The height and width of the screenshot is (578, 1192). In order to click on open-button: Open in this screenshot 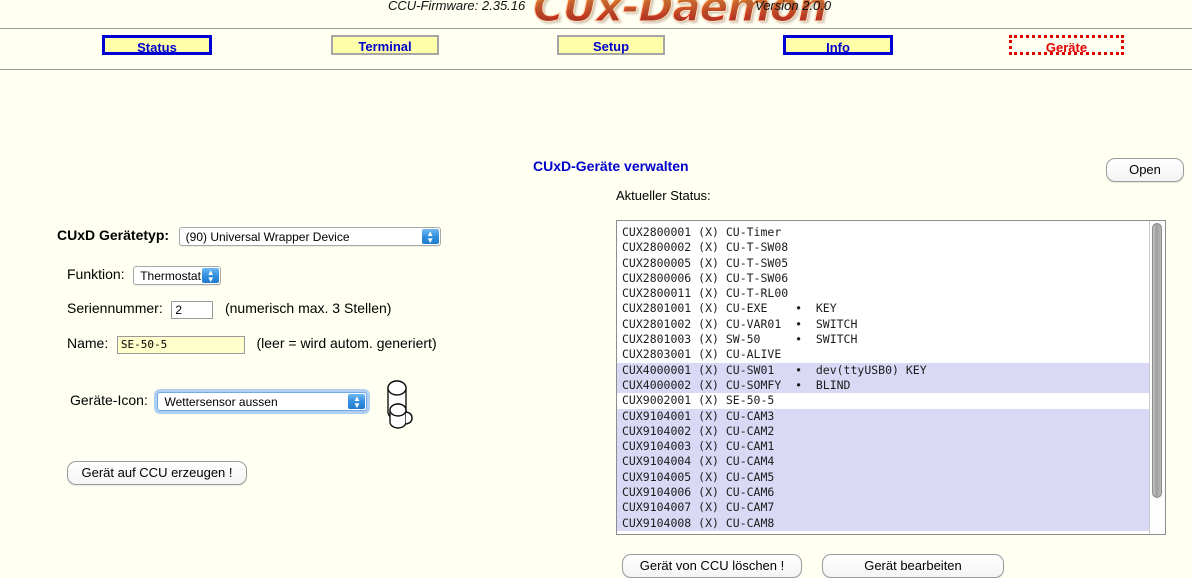, I will do `click(1145, 170)`.